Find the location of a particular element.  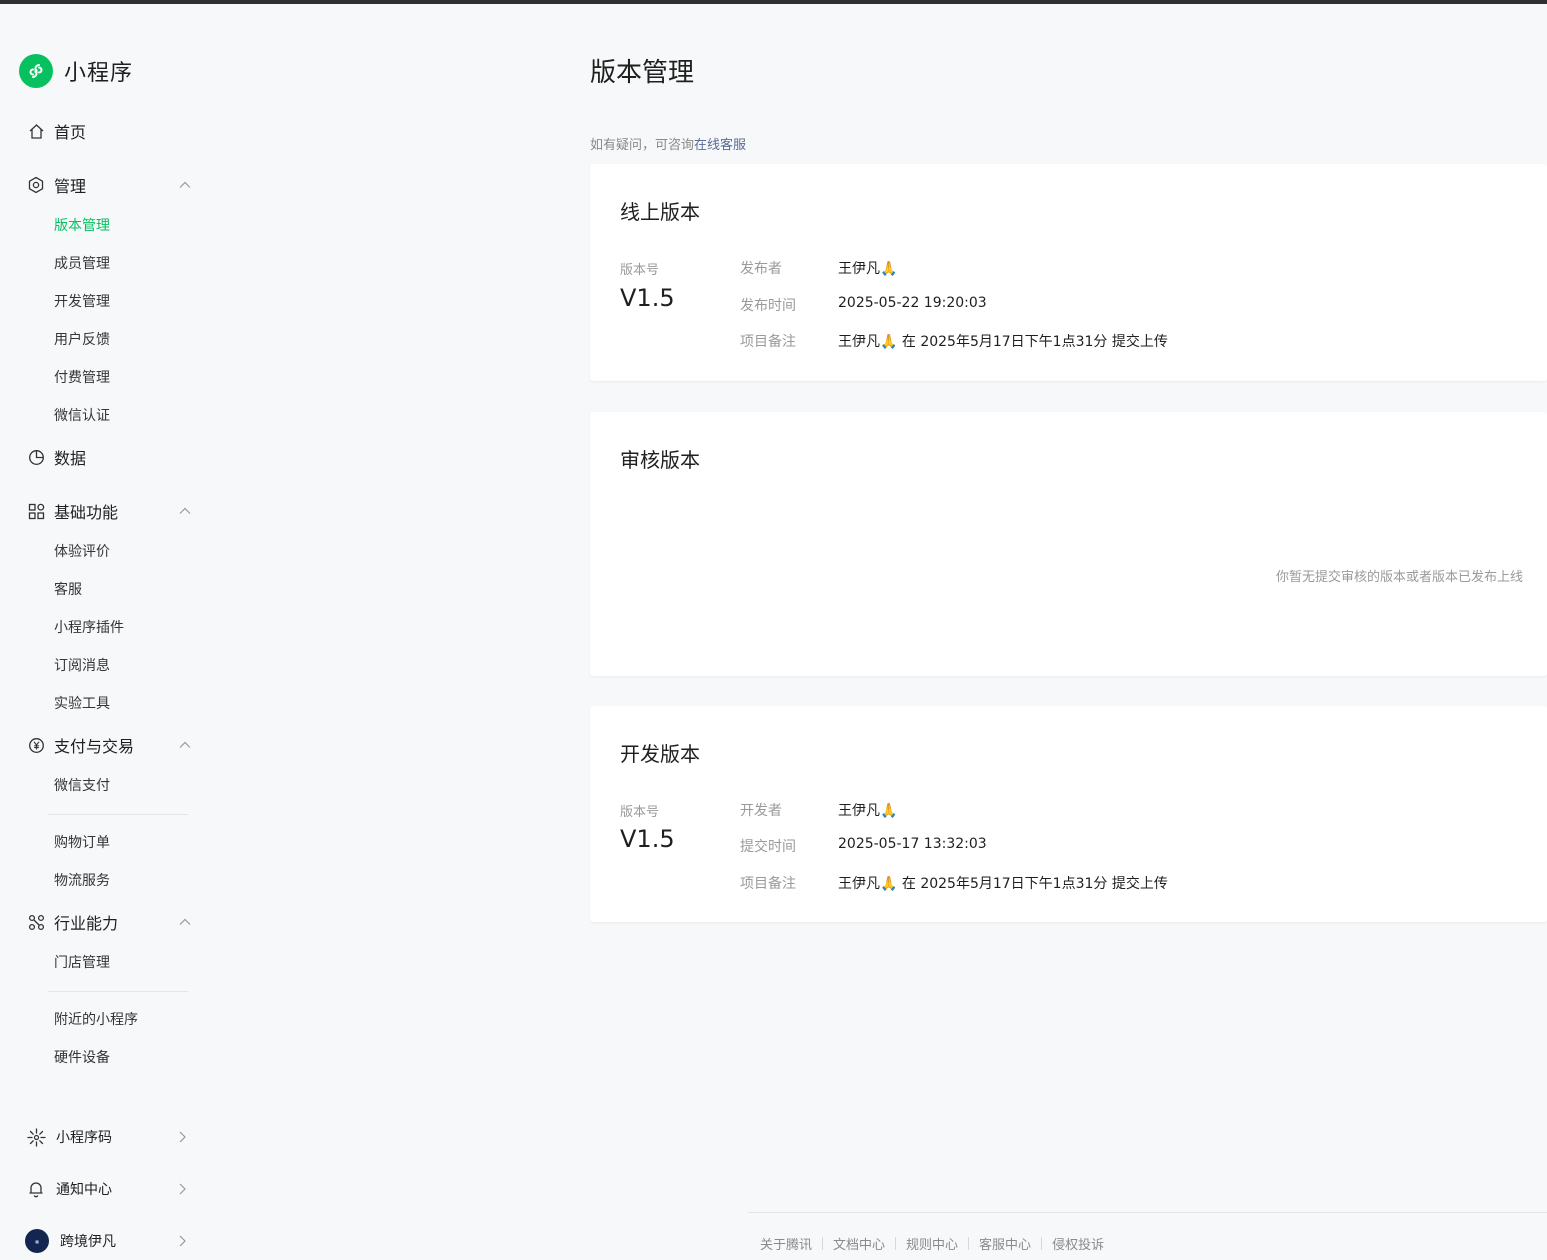

footer: 关于腾讯 文档中心 规则中心 客服中心 侵权投诉 is located at coordinates (932, 1243).